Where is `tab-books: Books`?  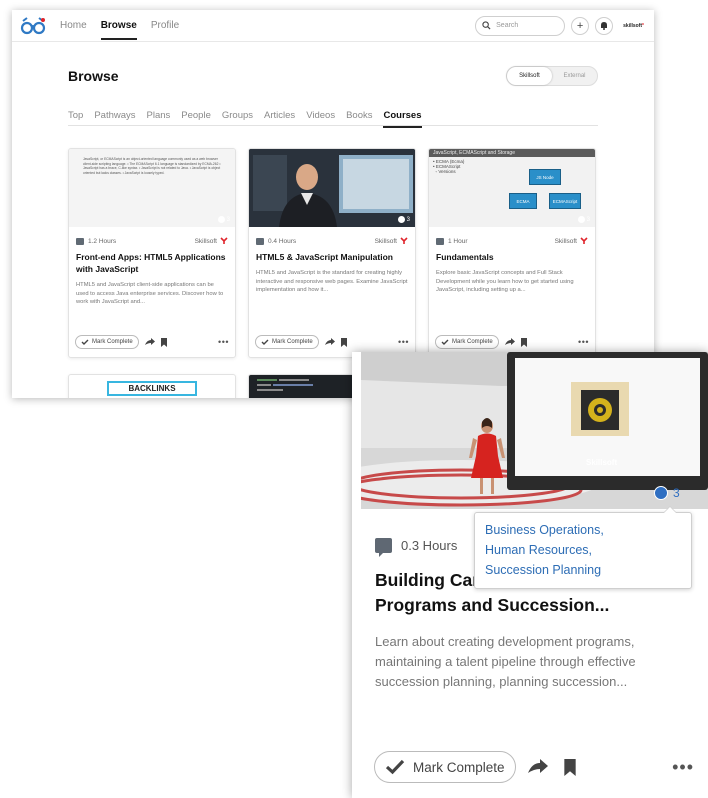 tab-books: Books is located at coordinates (359, 117).